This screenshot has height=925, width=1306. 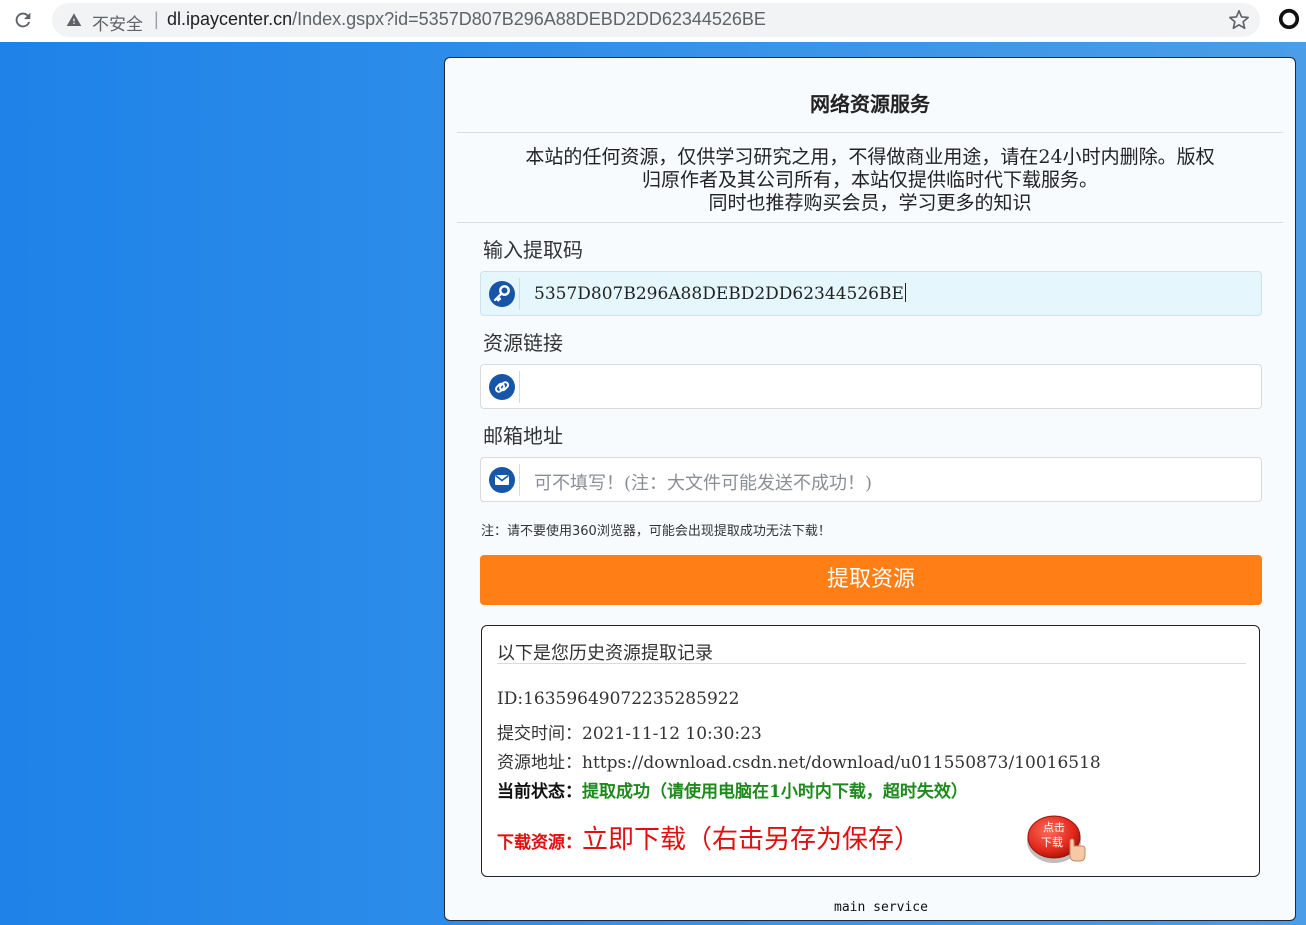 What do you see at coordinates (870, 203) in the screenshot?
I see `notice-line: 同时也推荐购买会员，学习更多的知识` at bounding box center [870, 203].